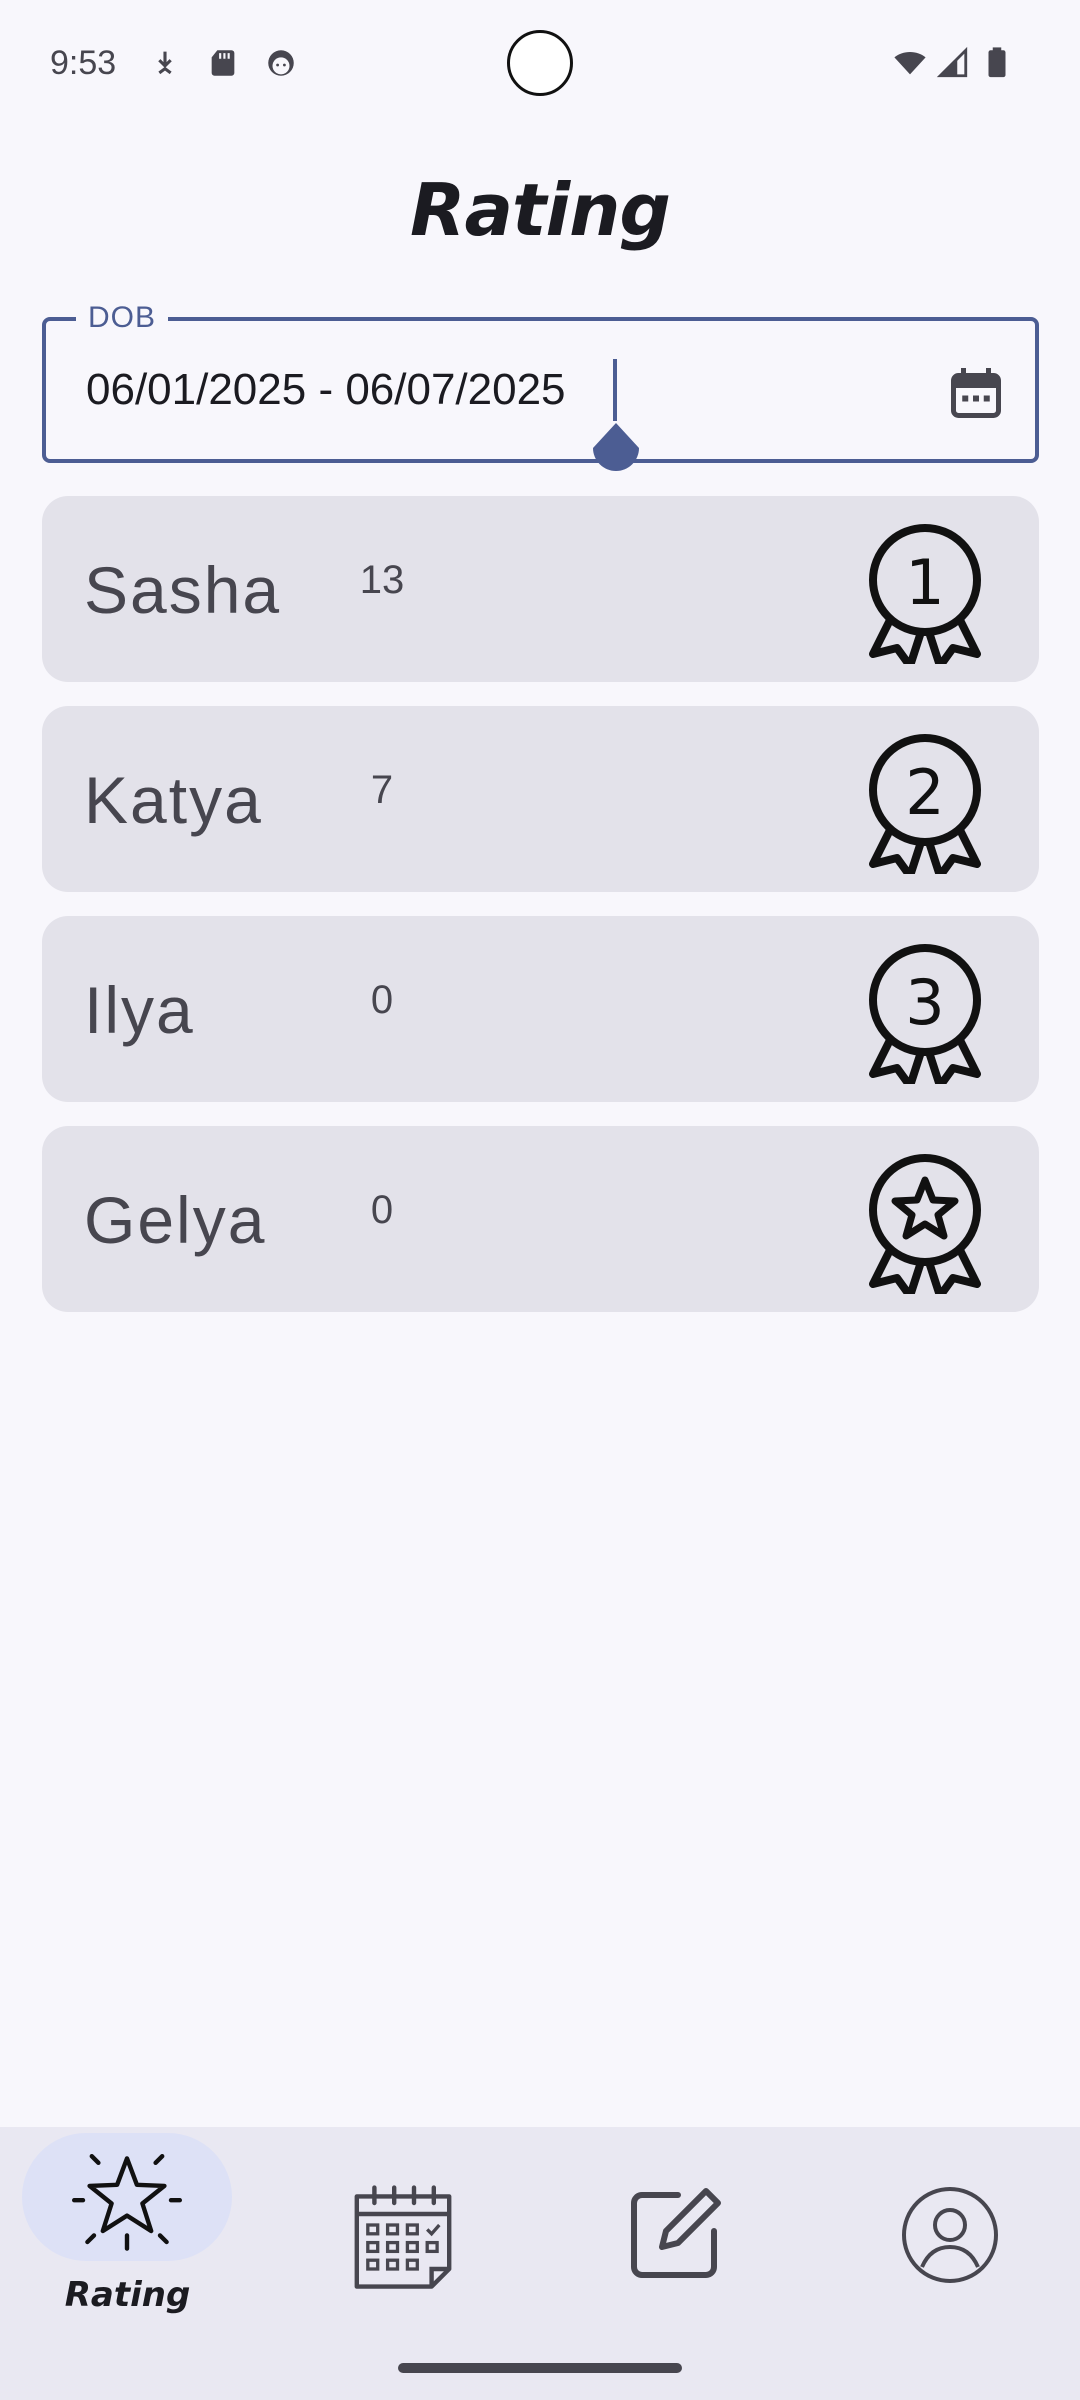 This screenshot has height=2400, width=1080. I want to click on bottom-navigation: Rating, so click(540, 2263).